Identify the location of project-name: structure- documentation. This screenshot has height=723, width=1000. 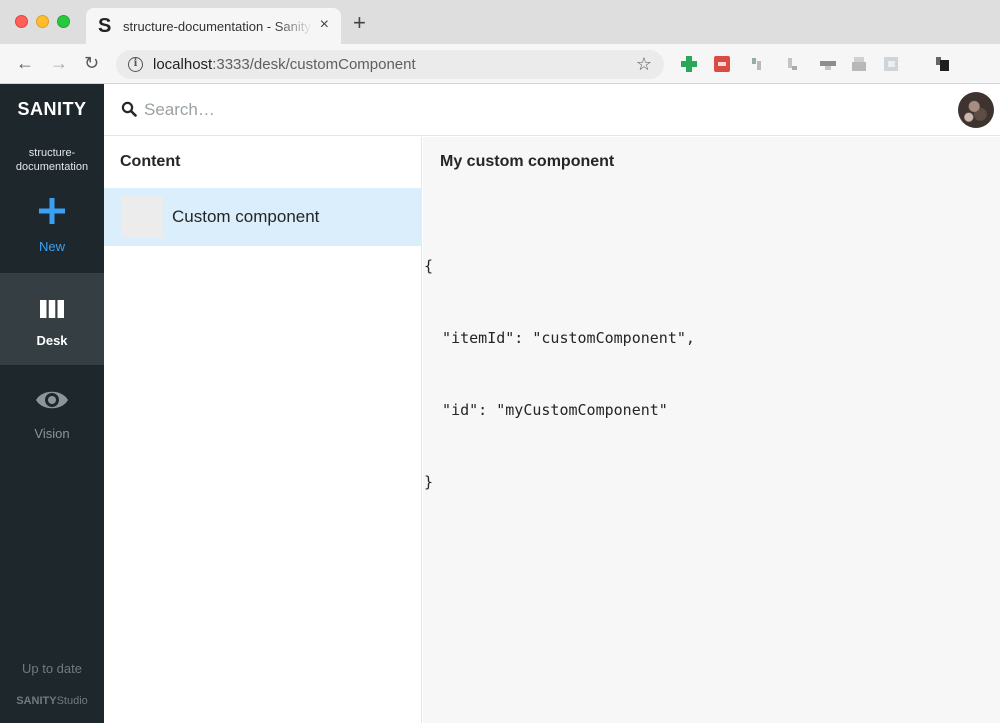
(52, 160).